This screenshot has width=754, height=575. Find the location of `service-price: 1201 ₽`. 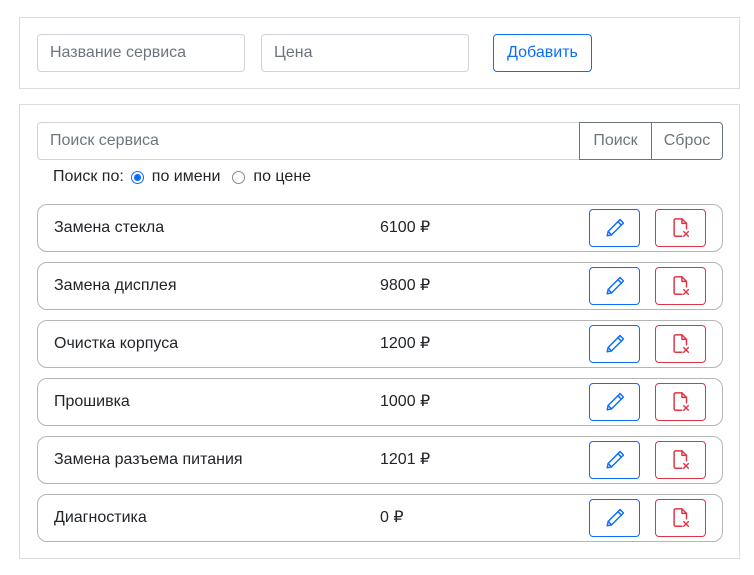

service-price: 1201 ₽ is located at coordinates (405, 459).